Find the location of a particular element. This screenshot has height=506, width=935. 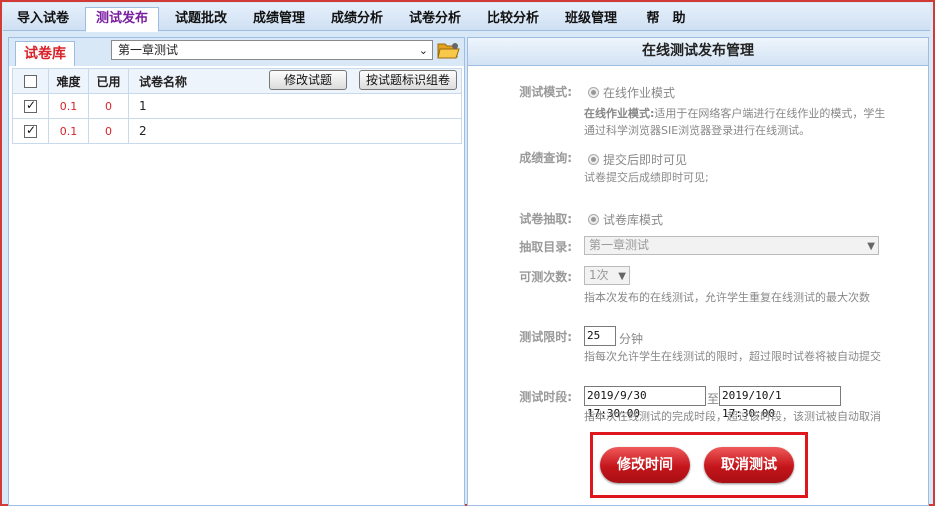

library-header: 试卷库 第一章测试 ⌄ is located at coordinates (236, 52).